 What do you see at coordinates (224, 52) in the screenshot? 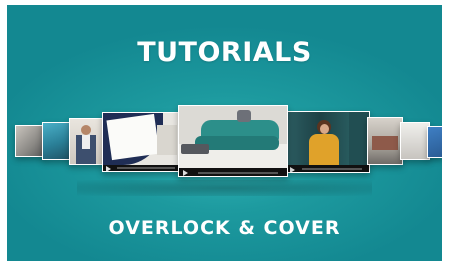
I see `banner-title: TUTORIALS` at bounding box center [224, 52].